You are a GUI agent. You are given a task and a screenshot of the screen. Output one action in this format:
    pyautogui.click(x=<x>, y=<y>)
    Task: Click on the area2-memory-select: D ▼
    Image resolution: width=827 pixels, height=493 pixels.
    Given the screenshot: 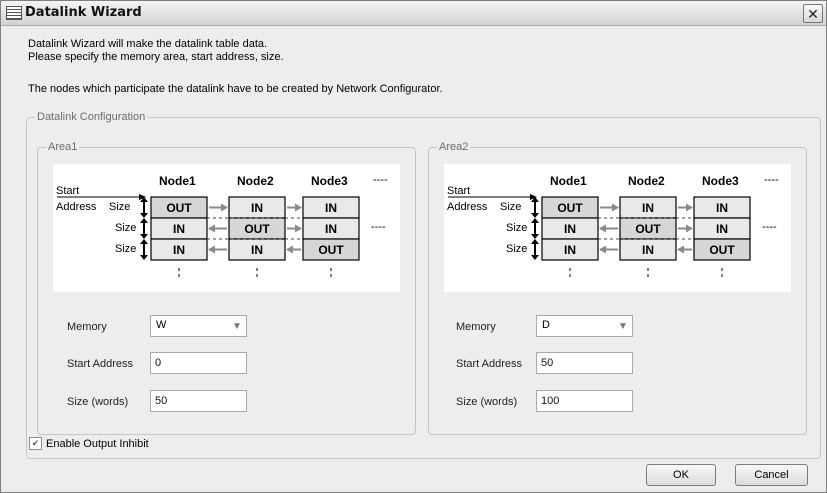 What is the action you would take?
    pyautogui.click(x=584, y=326)
    